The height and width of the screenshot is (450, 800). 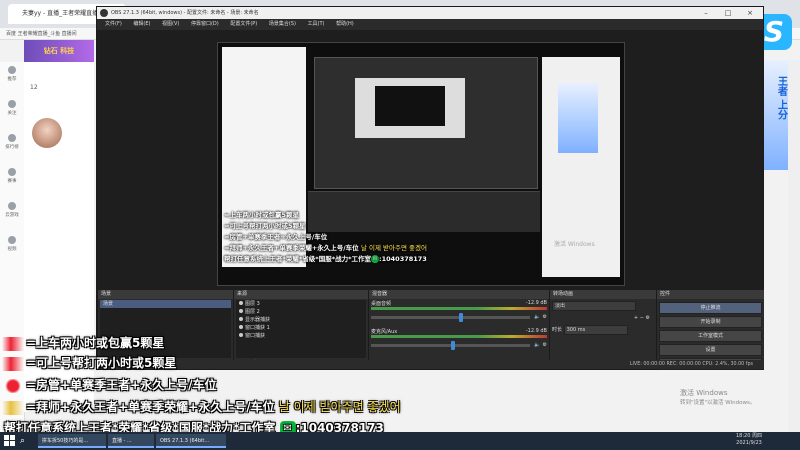 What do you see at coordinates (12, 104) in the screenshot?
I see `heart-icon` at bounding box center [12, 104].